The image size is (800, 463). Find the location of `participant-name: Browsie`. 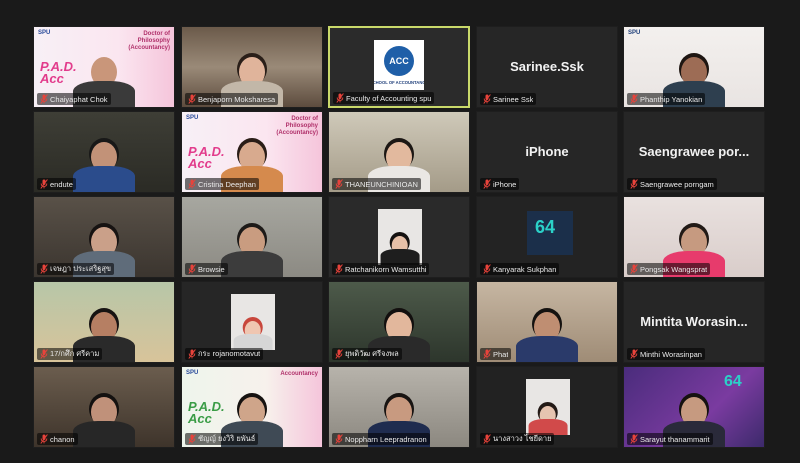

participant-name: Browsie is located at coordinates (211, 269).